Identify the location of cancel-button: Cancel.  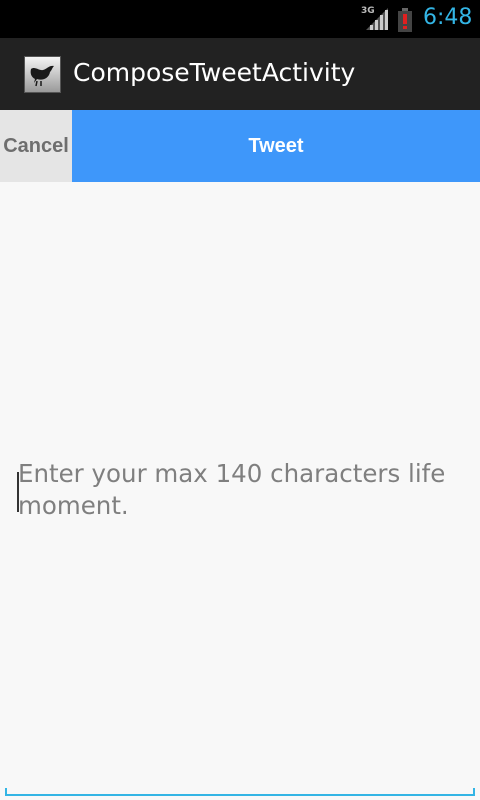
(36, 146).